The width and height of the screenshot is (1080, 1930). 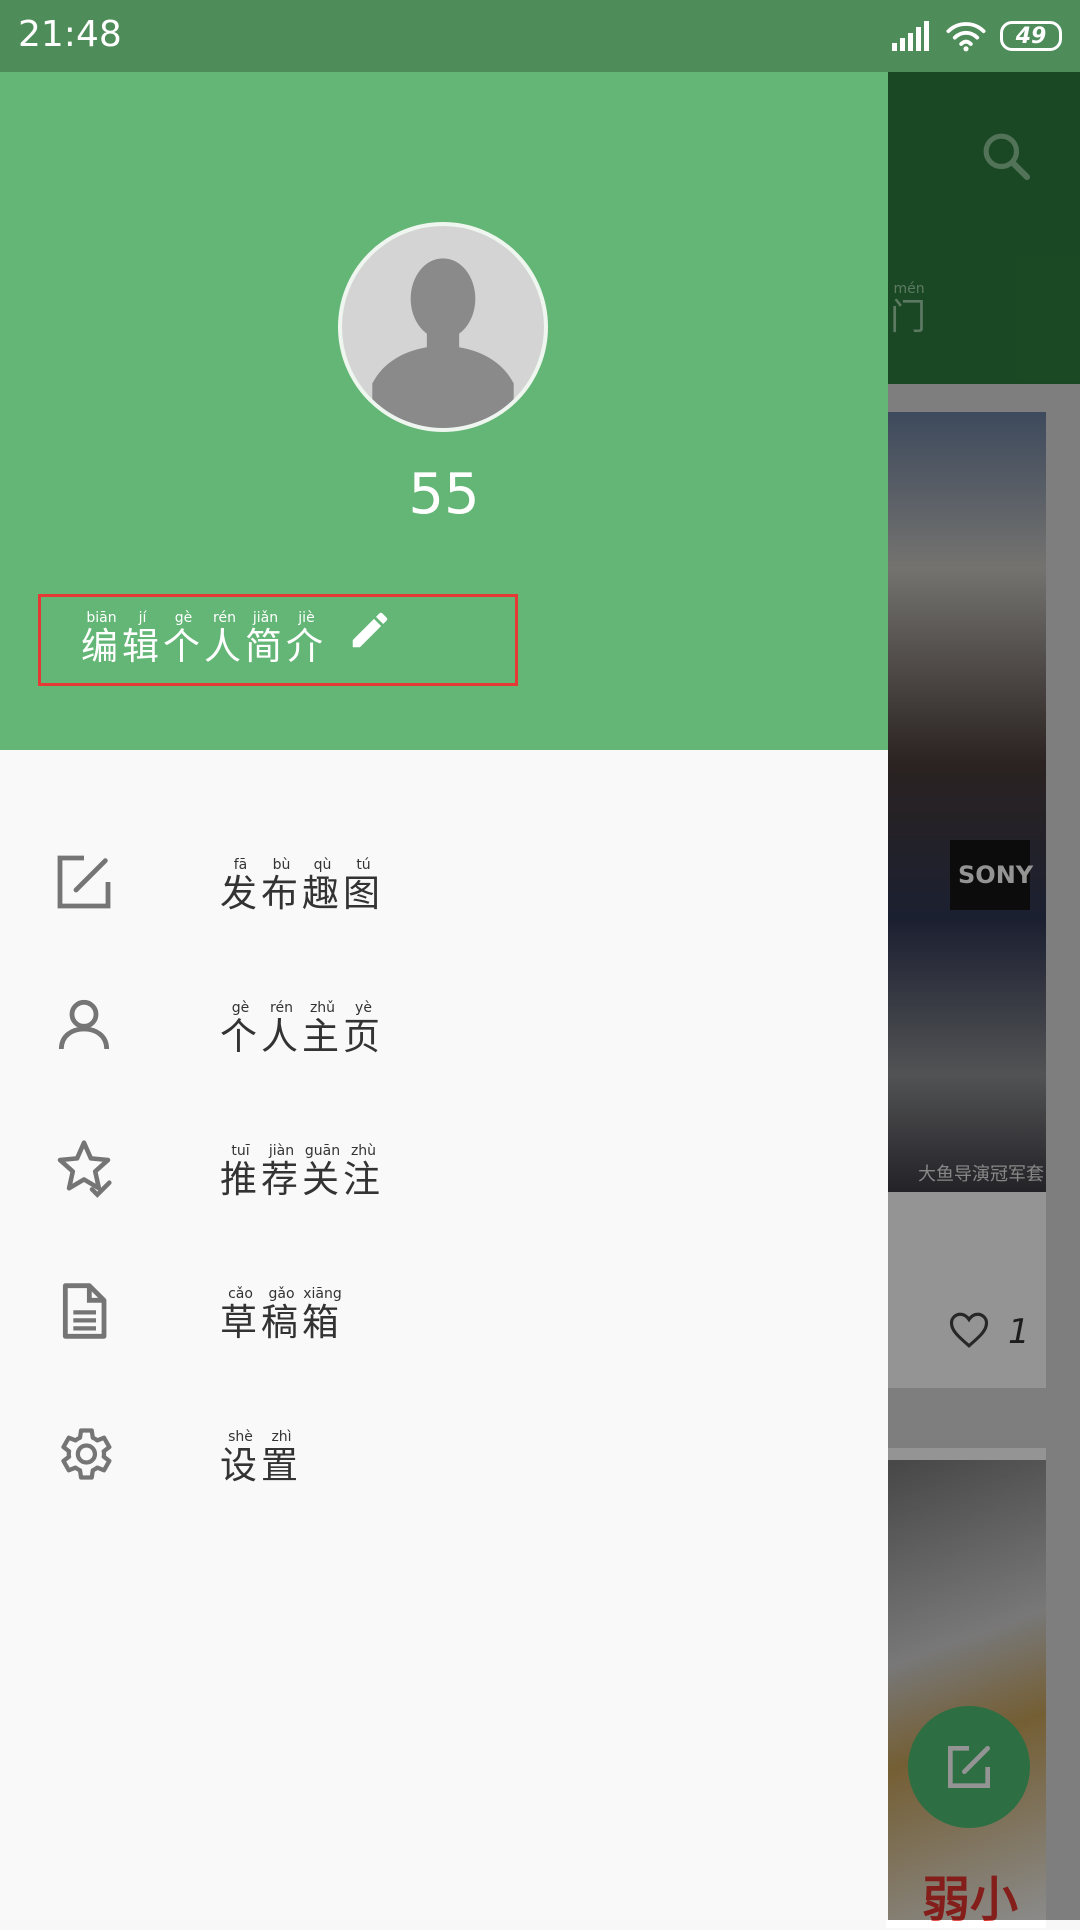 I want to click on avatar, so click(x=443, y=327).